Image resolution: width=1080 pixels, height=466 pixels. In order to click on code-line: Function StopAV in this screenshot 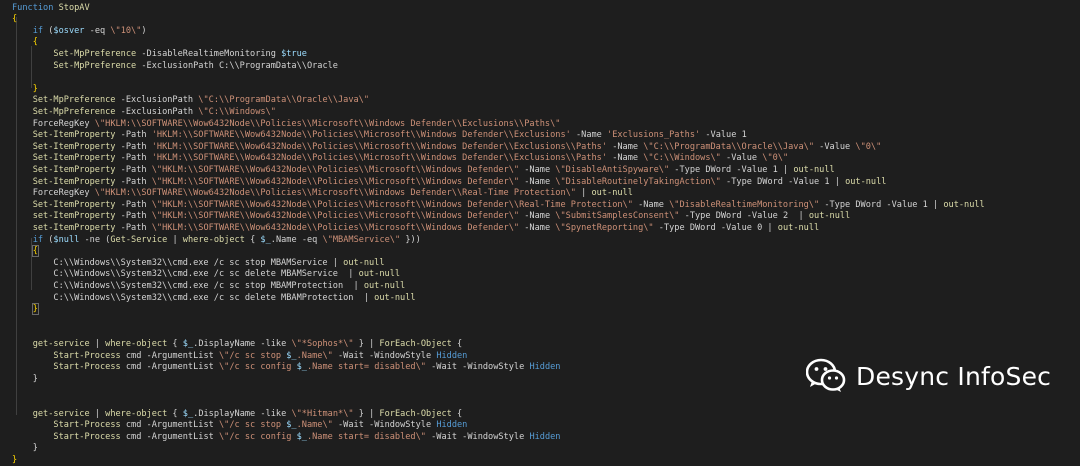, I will do `click(51, 9)`.